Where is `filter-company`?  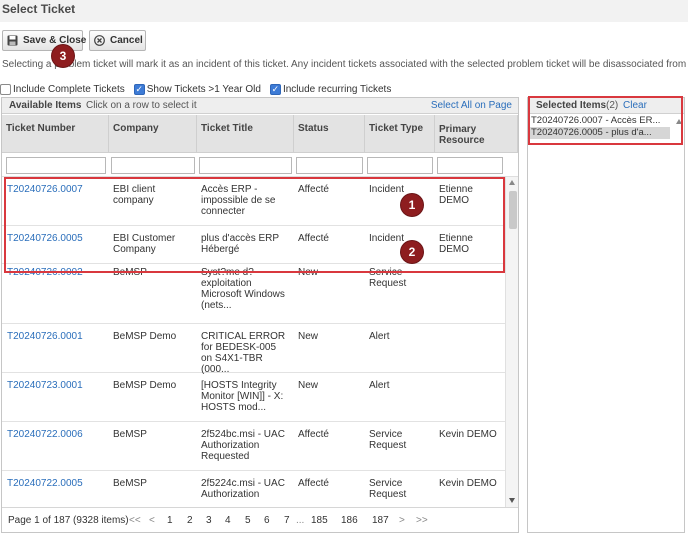 filter-company is located at coordinates (153, 165).